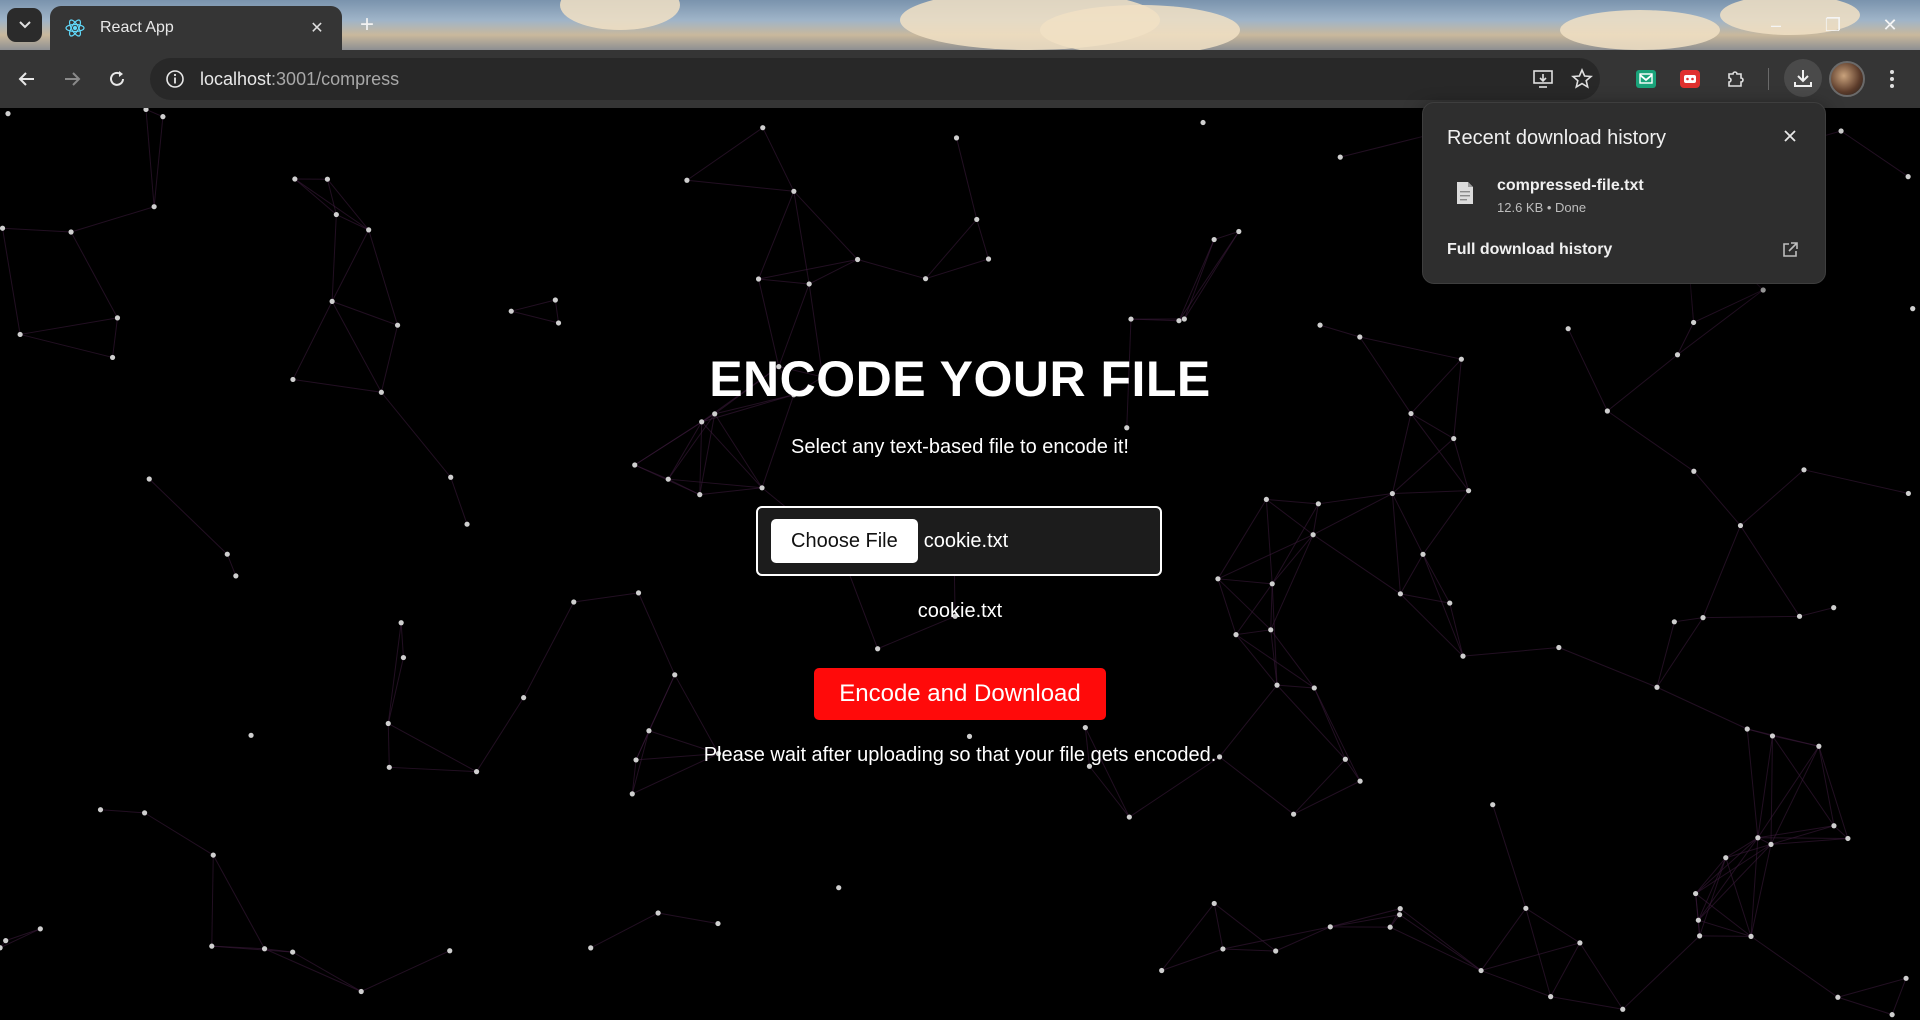 The image size is (1920, 1020). Describe the element at coordinates (1624, 197) in the screenshot. I see `download-item: compressed-file.txt 12.6 KB • Done` at that location.